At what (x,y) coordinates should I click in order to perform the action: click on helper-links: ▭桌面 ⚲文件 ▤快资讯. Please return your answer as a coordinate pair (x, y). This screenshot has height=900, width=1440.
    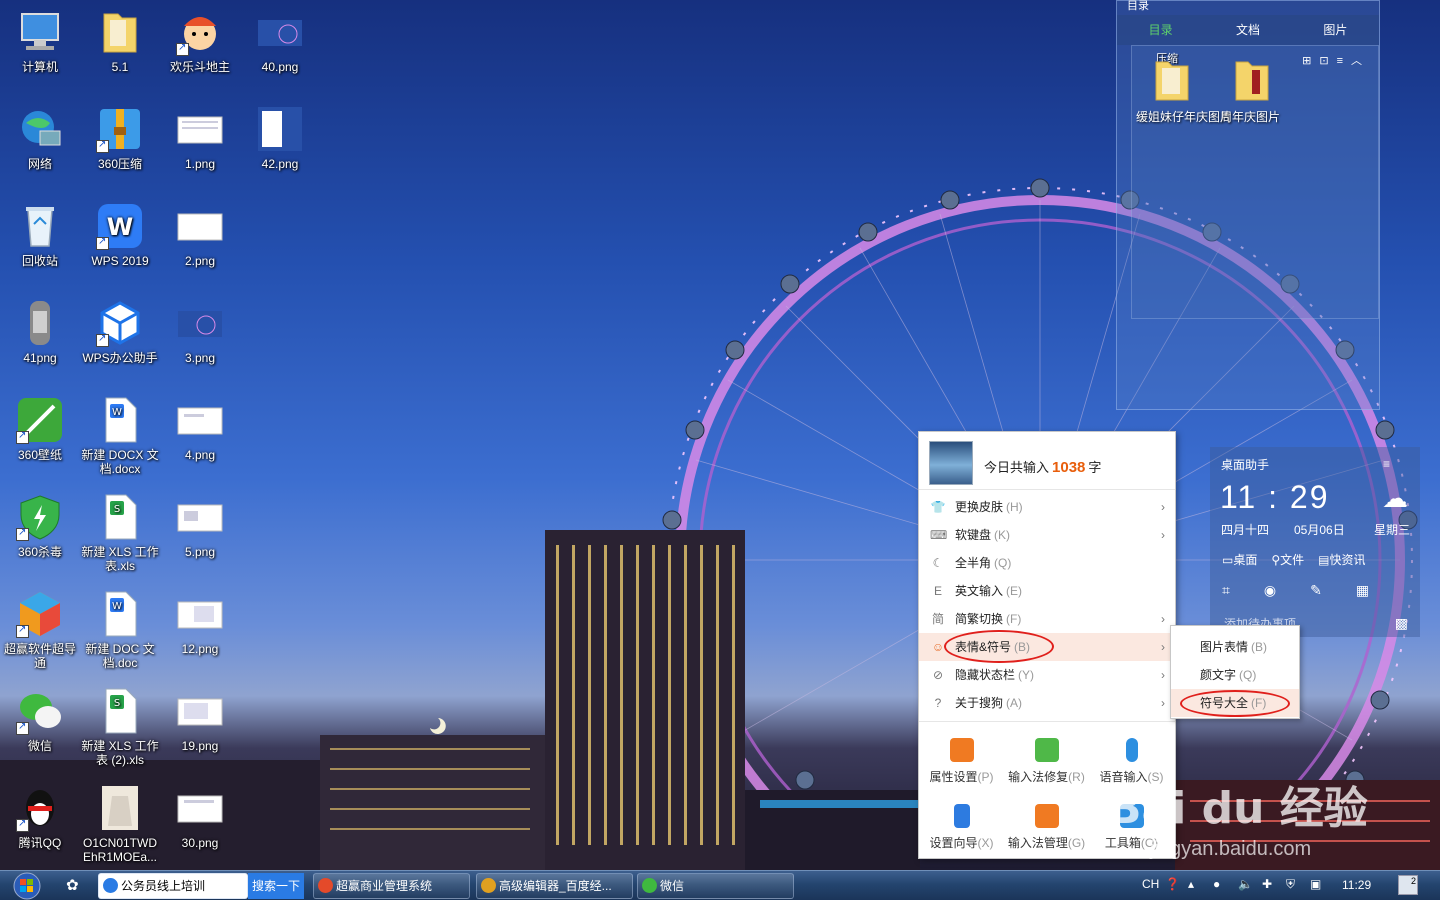
    Looking at the image, I should click on (1294, 559).